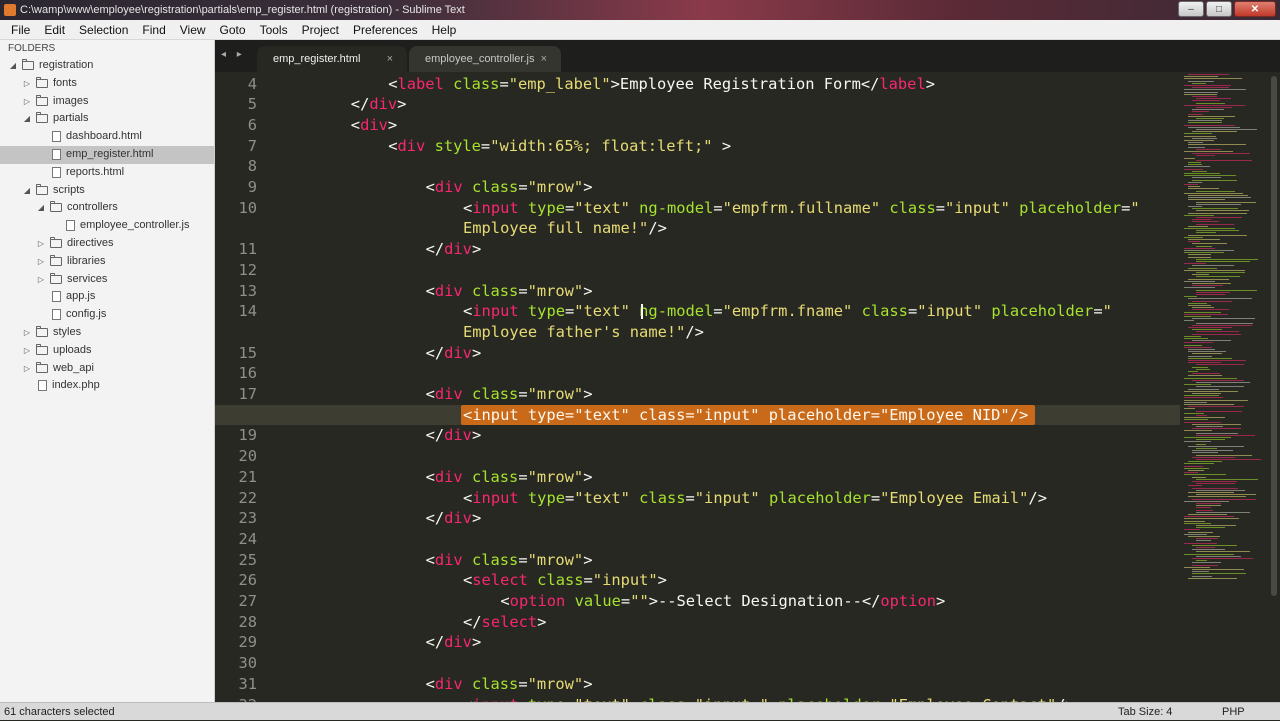  Describe the element at coordinates (54, 29) in the screenshot. I see `menu-edit: Edit` at that location.